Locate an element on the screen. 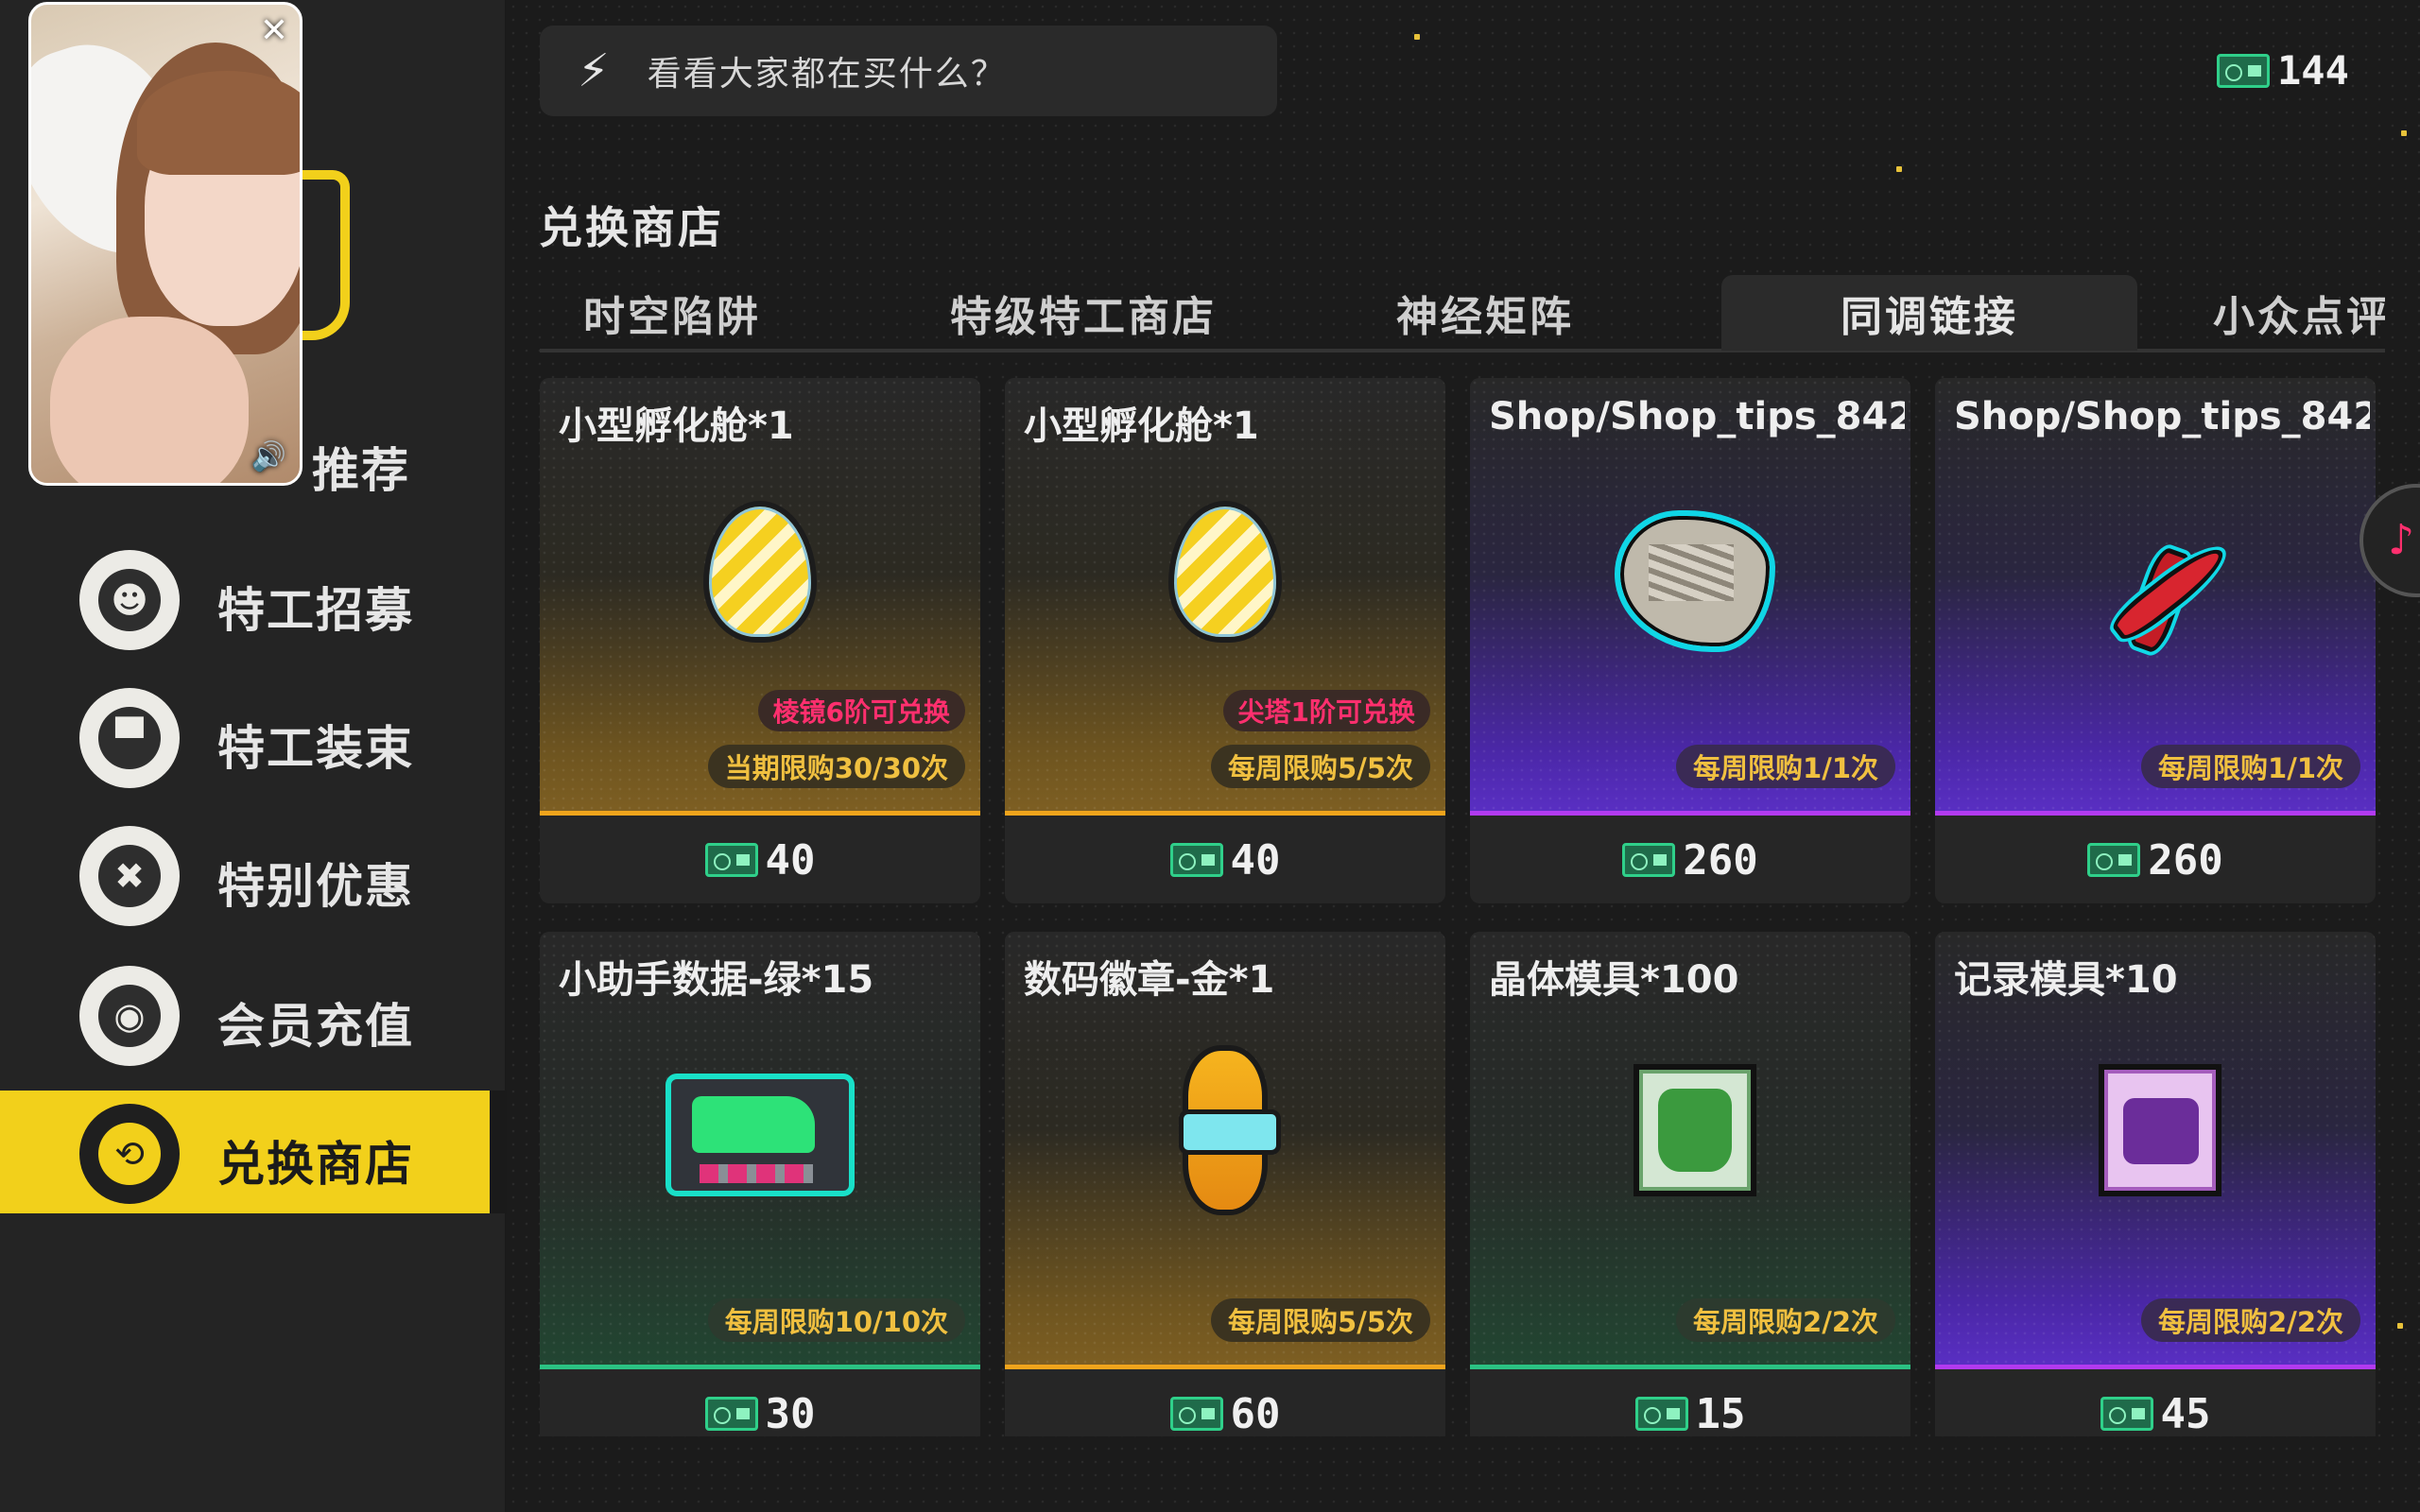 This screenshot has width=2420, height=1512. stone-icon is located at coordinates (1690, 576).